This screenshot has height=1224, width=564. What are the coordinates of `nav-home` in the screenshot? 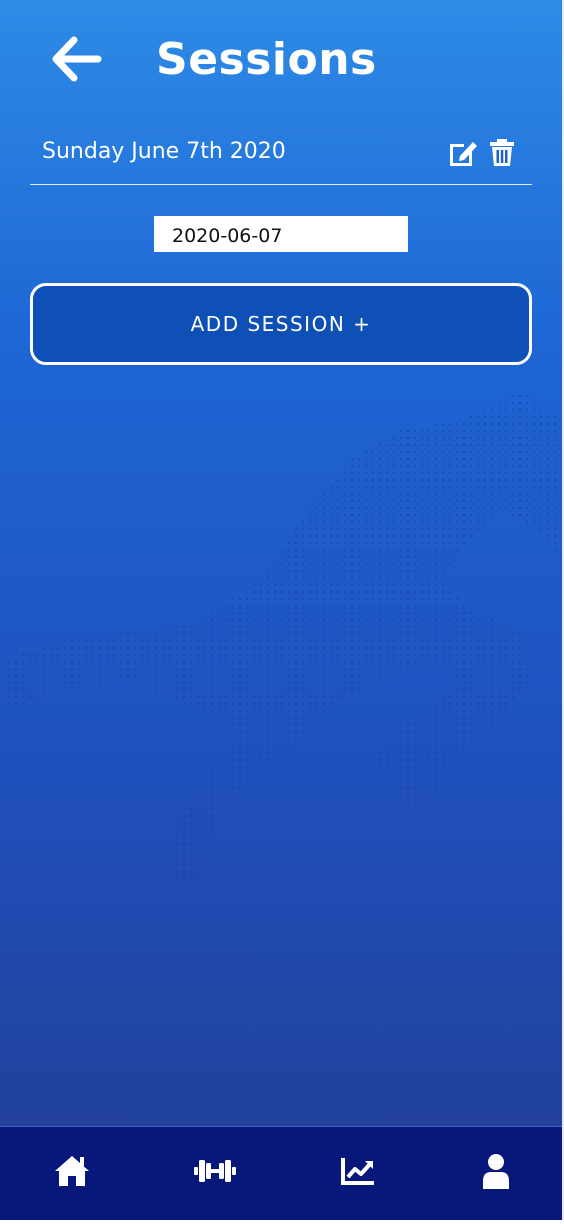 It's located at (72, 1171).